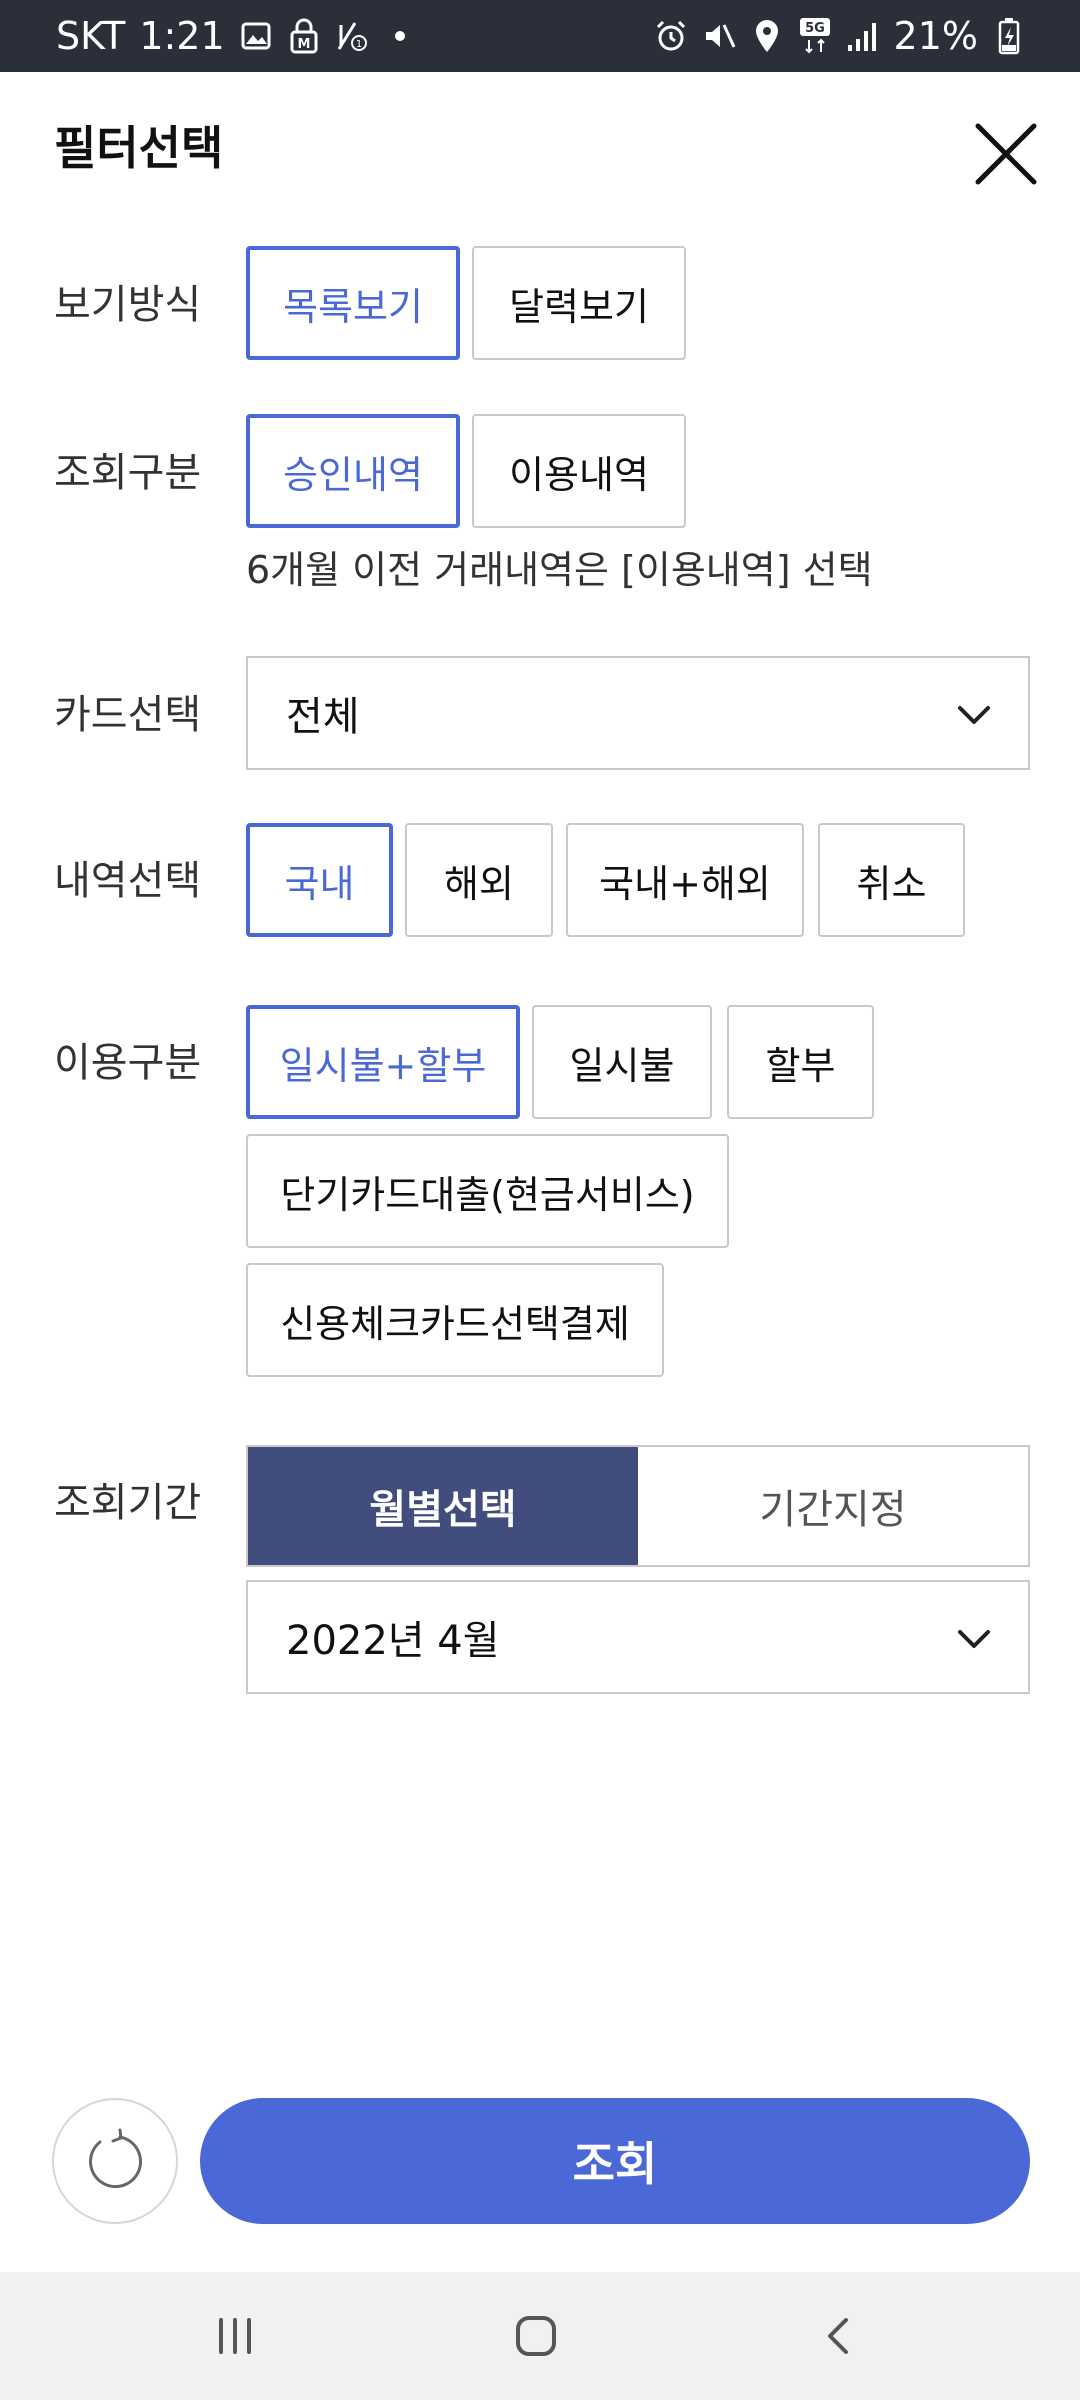 Image resolution: width=1080 pixels, height=2400 pixels. Describe the element at coordinates (128, 1503) in the screenshot. I see `period-label: 조회기간` at that location.